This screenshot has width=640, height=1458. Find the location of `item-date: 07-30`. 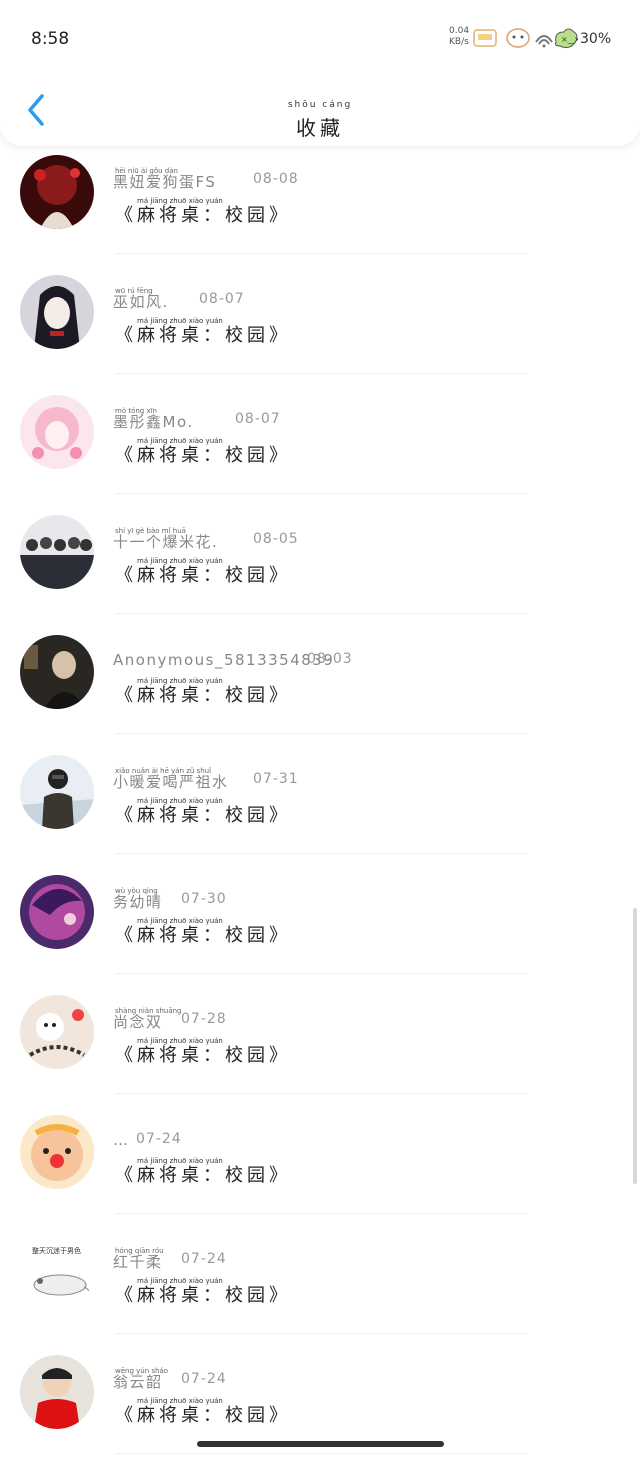

item-date: 07-30 is located at coordinates (204, 899).